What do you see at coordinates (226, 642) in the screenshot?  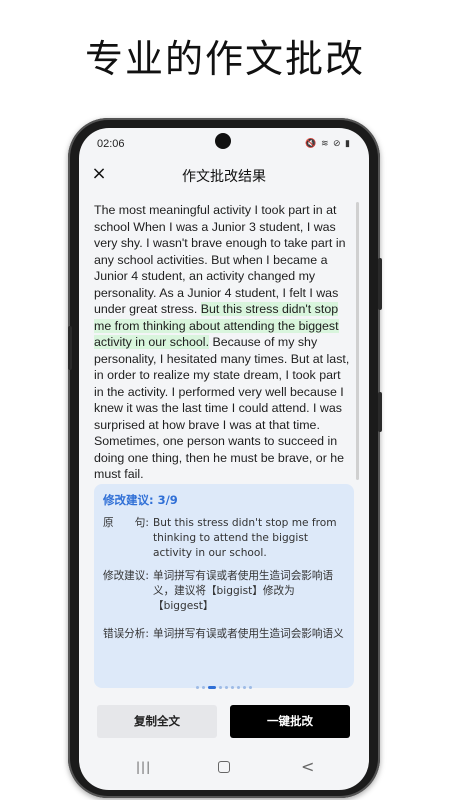 I see `analysis-row: 错误分析: 单词拼写有误或者使用生造词会影响语义` at bounding box center [226, 642].